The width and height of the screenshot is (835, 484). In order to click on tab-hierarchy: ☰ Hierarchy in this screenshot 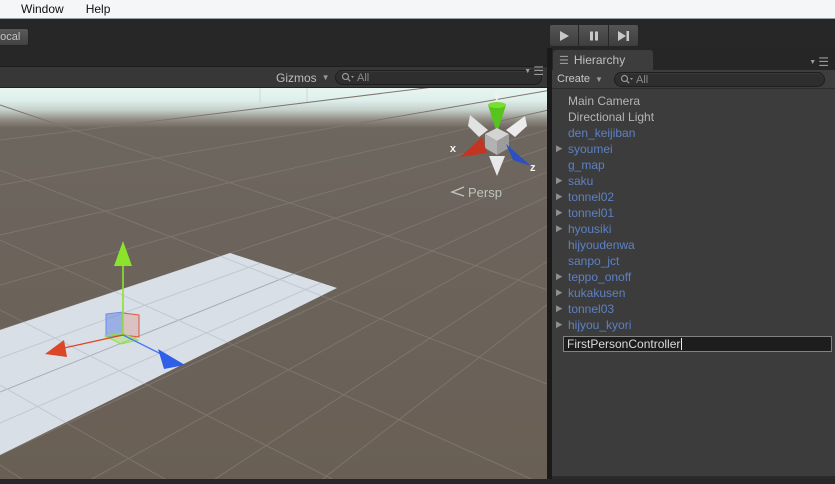, I will do `click(603, 60)`.